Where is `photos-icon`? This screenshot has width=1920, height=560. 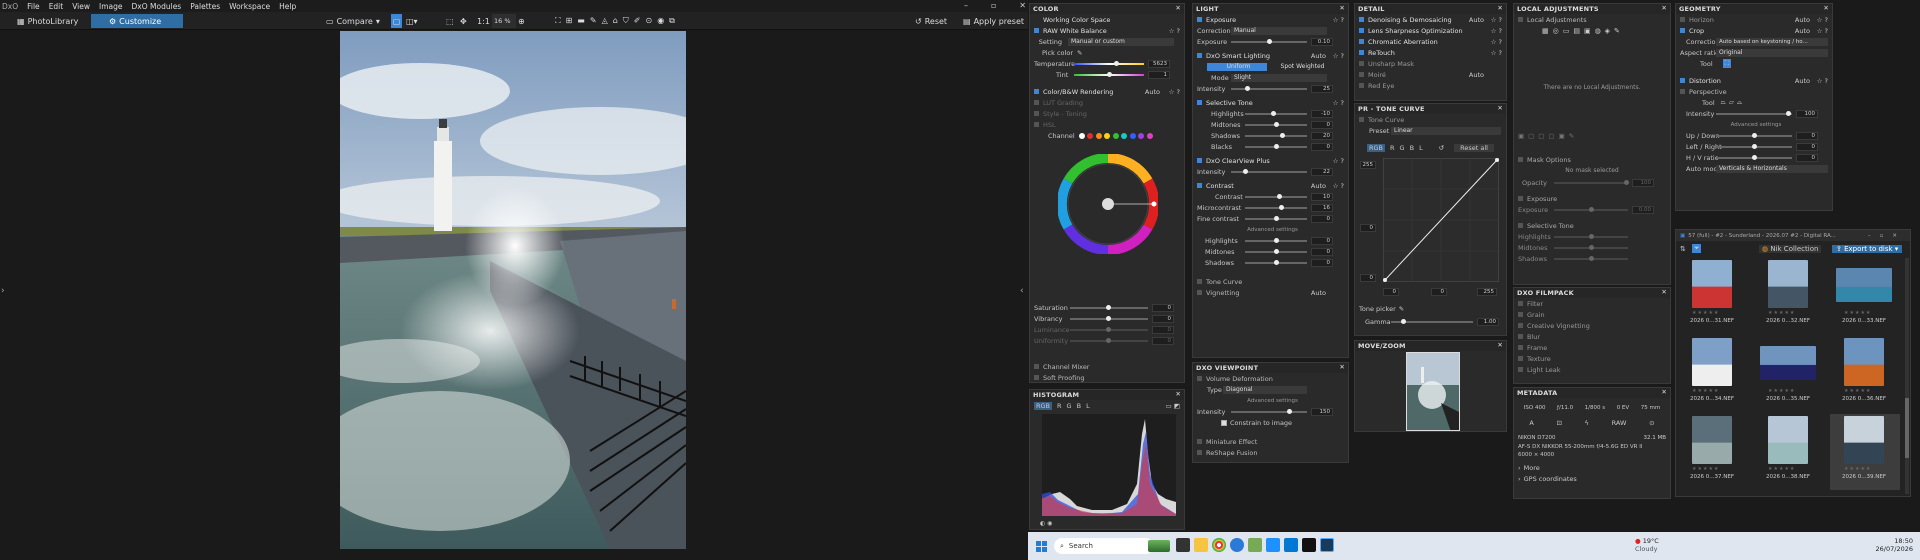 photos-icon is located at coordinates (1255, 545).